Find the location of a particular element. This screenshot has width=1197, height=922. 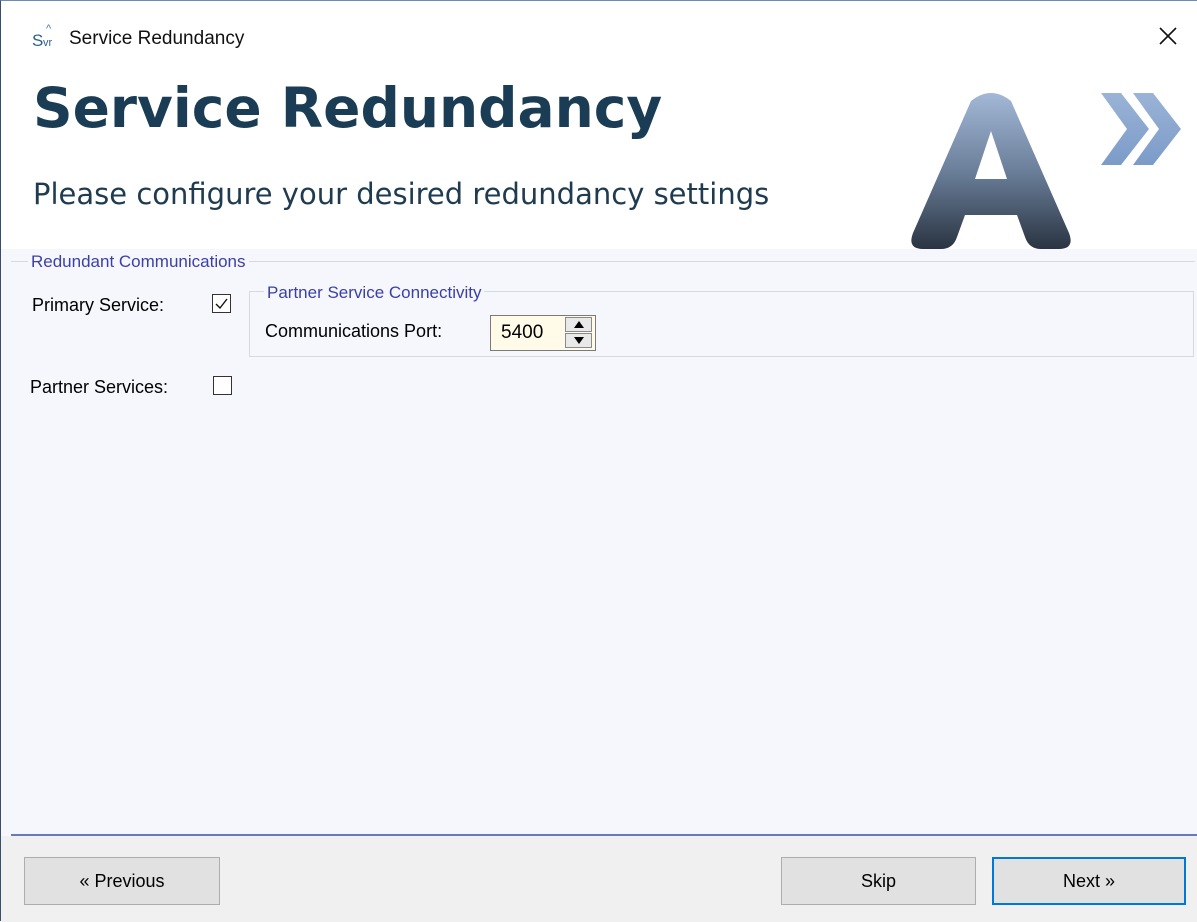

app-icon-letter: S is located at coordinates (38, 40).